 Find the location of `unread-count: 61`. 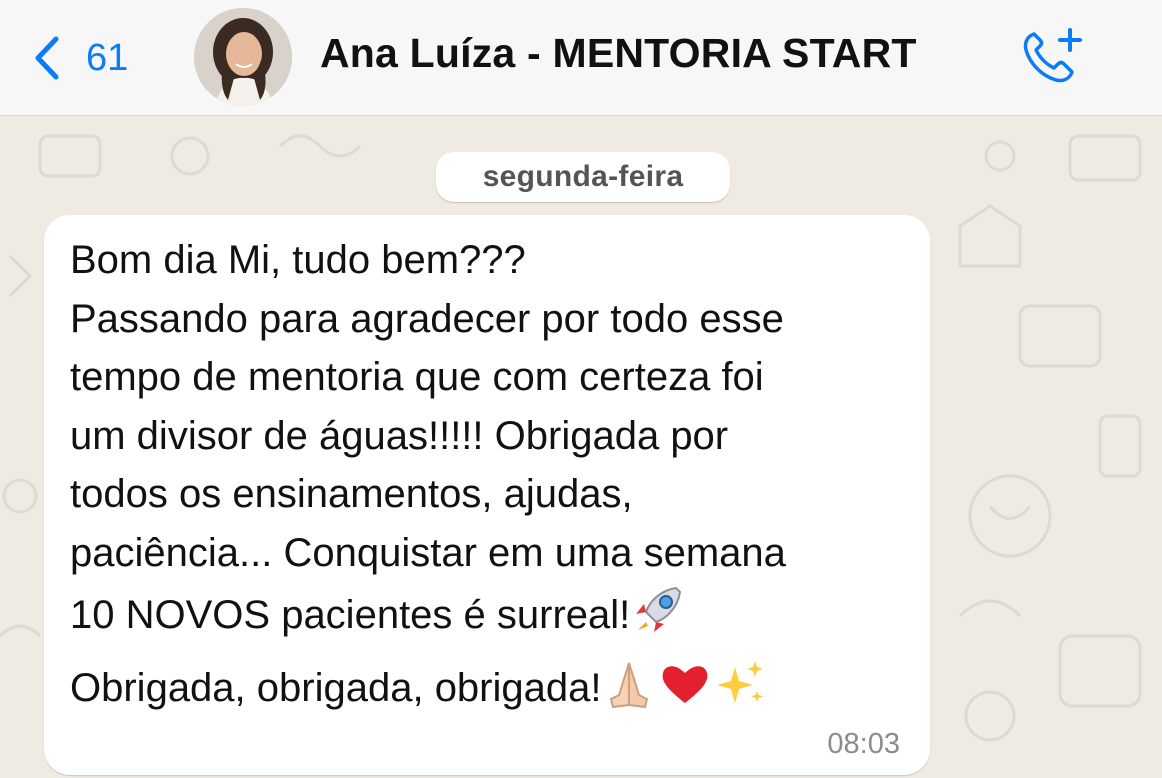

unread-count: 61 is located at coordinates (107, 57).